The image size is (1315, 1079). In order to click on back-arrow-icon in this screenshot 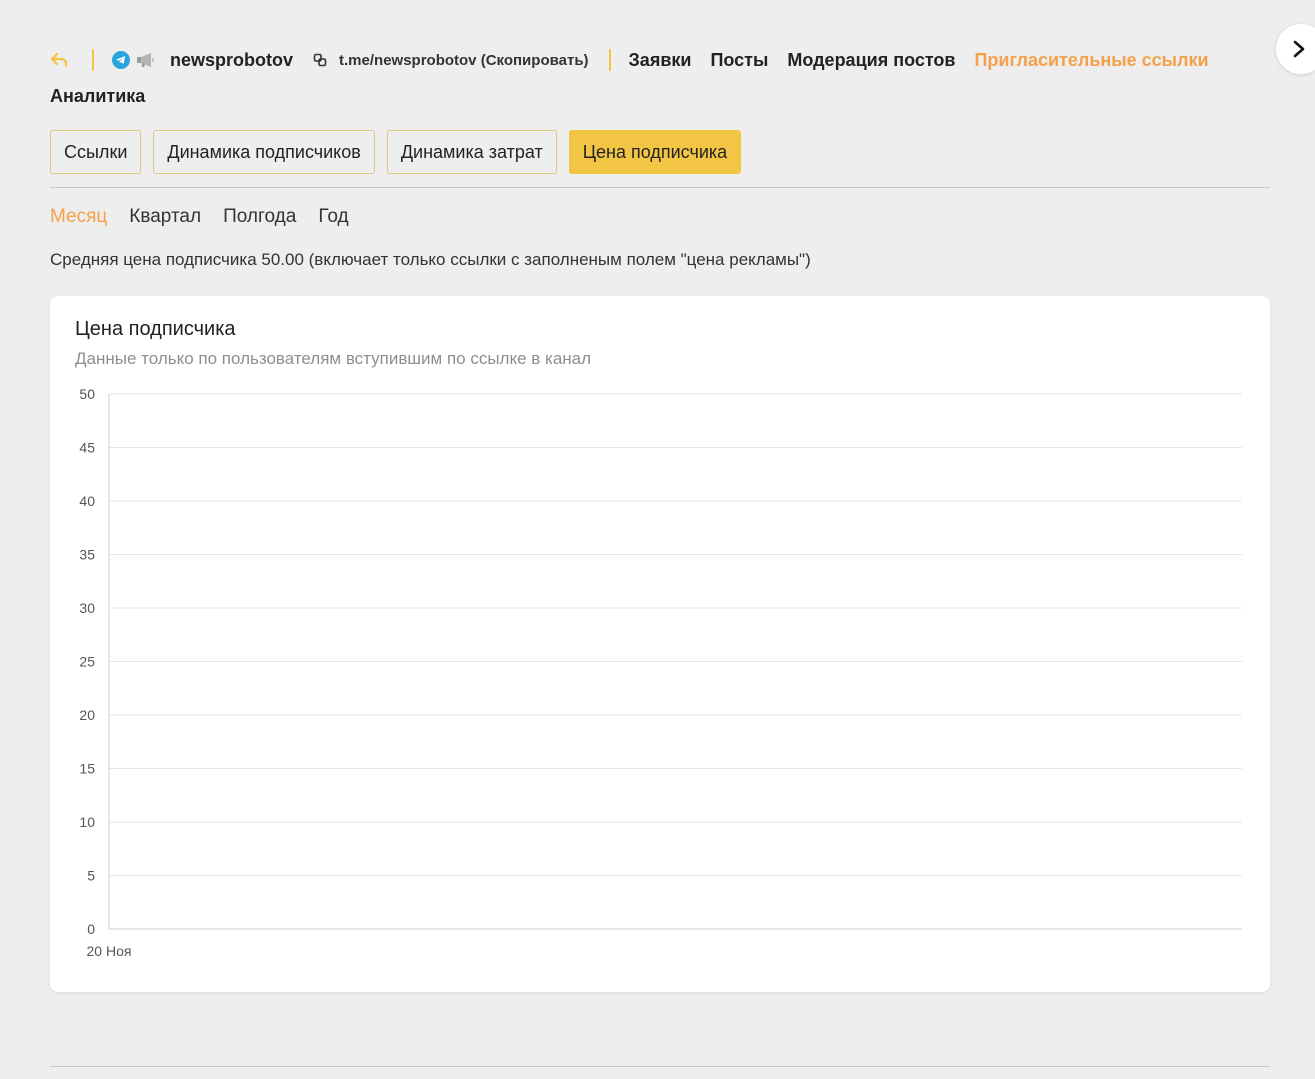, I will do `click(59, 60)`.